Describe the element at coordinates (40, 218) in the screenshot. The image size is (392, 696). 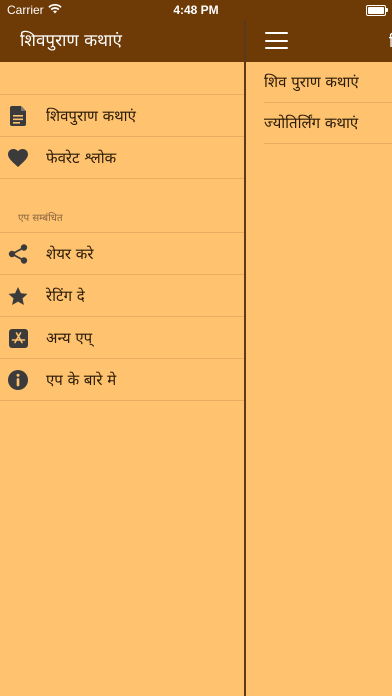
I see `section-title: एप सम्बंधित` at that location.